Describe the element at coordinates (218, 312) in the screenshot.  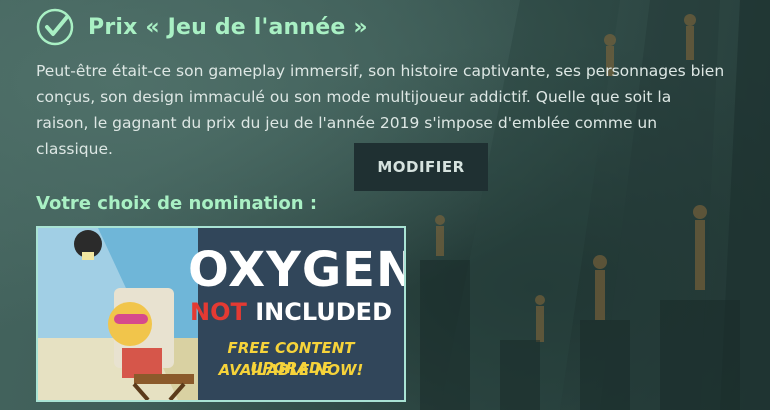
I see `game-title-not: NOT` at that location.